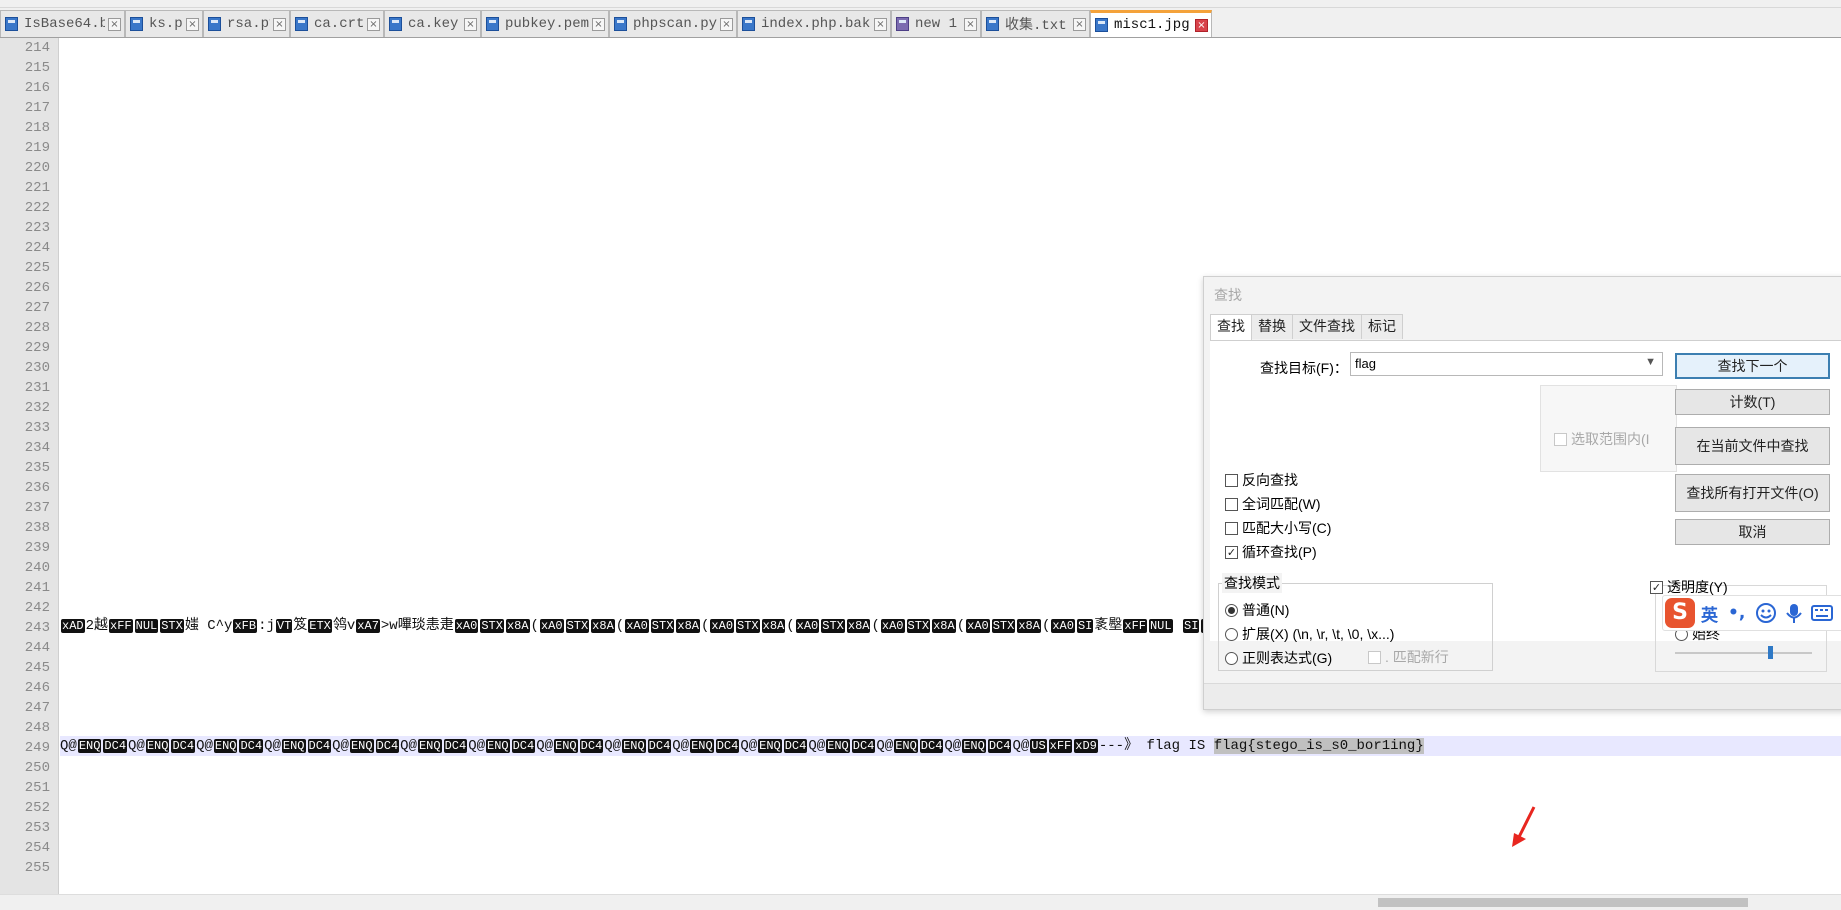  I want to click on transparency-option: ✓ 透明度(Y), so click(1689, 587).